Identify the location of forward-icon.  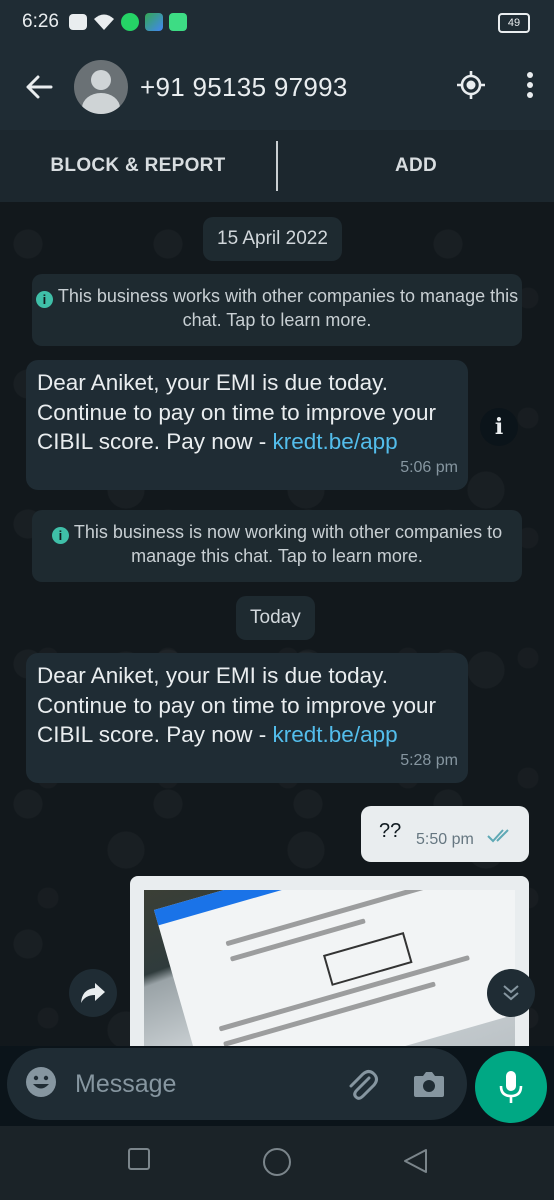
(93, 993).